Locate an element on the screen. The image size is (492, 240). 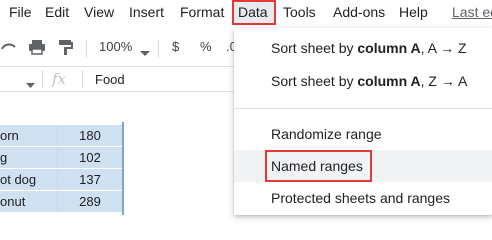
cell-b: 102 is located at coordinates (90, 157).